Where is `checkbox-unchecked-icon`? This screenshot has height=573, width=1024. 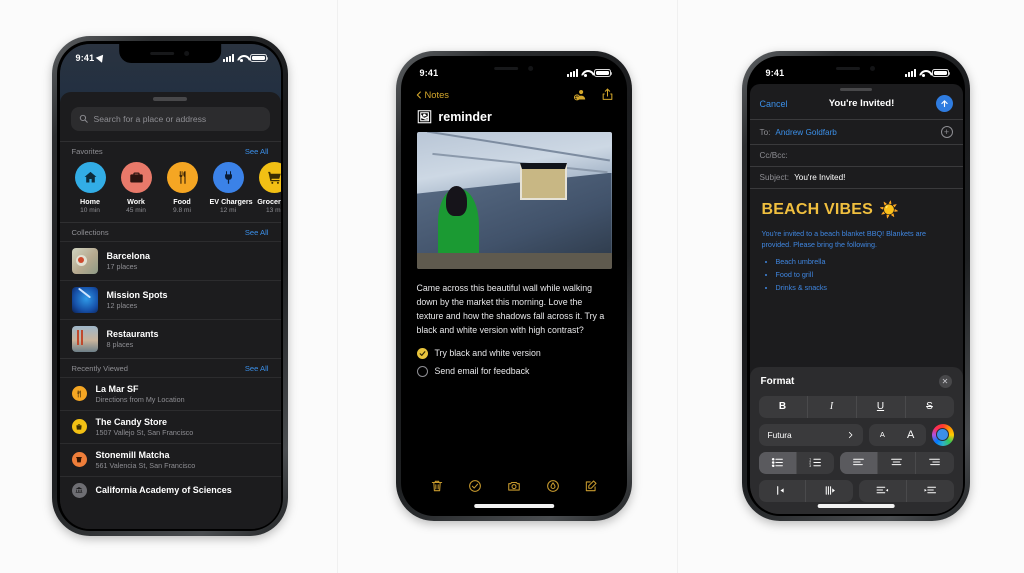
checkbox-unchecked-icon is located at coordinates (422, 371).